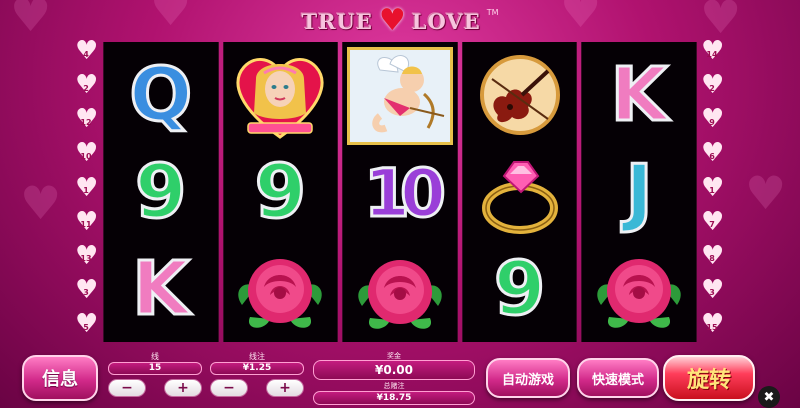 This screenshot has width=800, height=408. I want to click on reel-2: 9, so click(280, 192).